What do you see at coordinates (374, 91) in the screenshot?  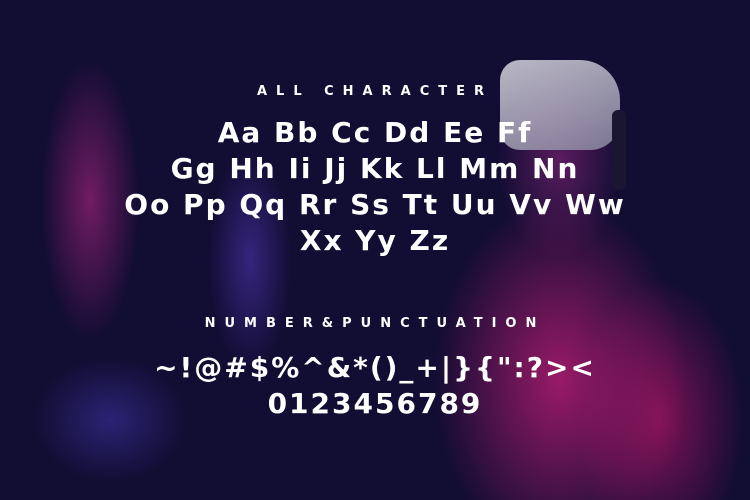 I see `all-character-heading: ALL CHARACTER` at bounding box center [374, 91].